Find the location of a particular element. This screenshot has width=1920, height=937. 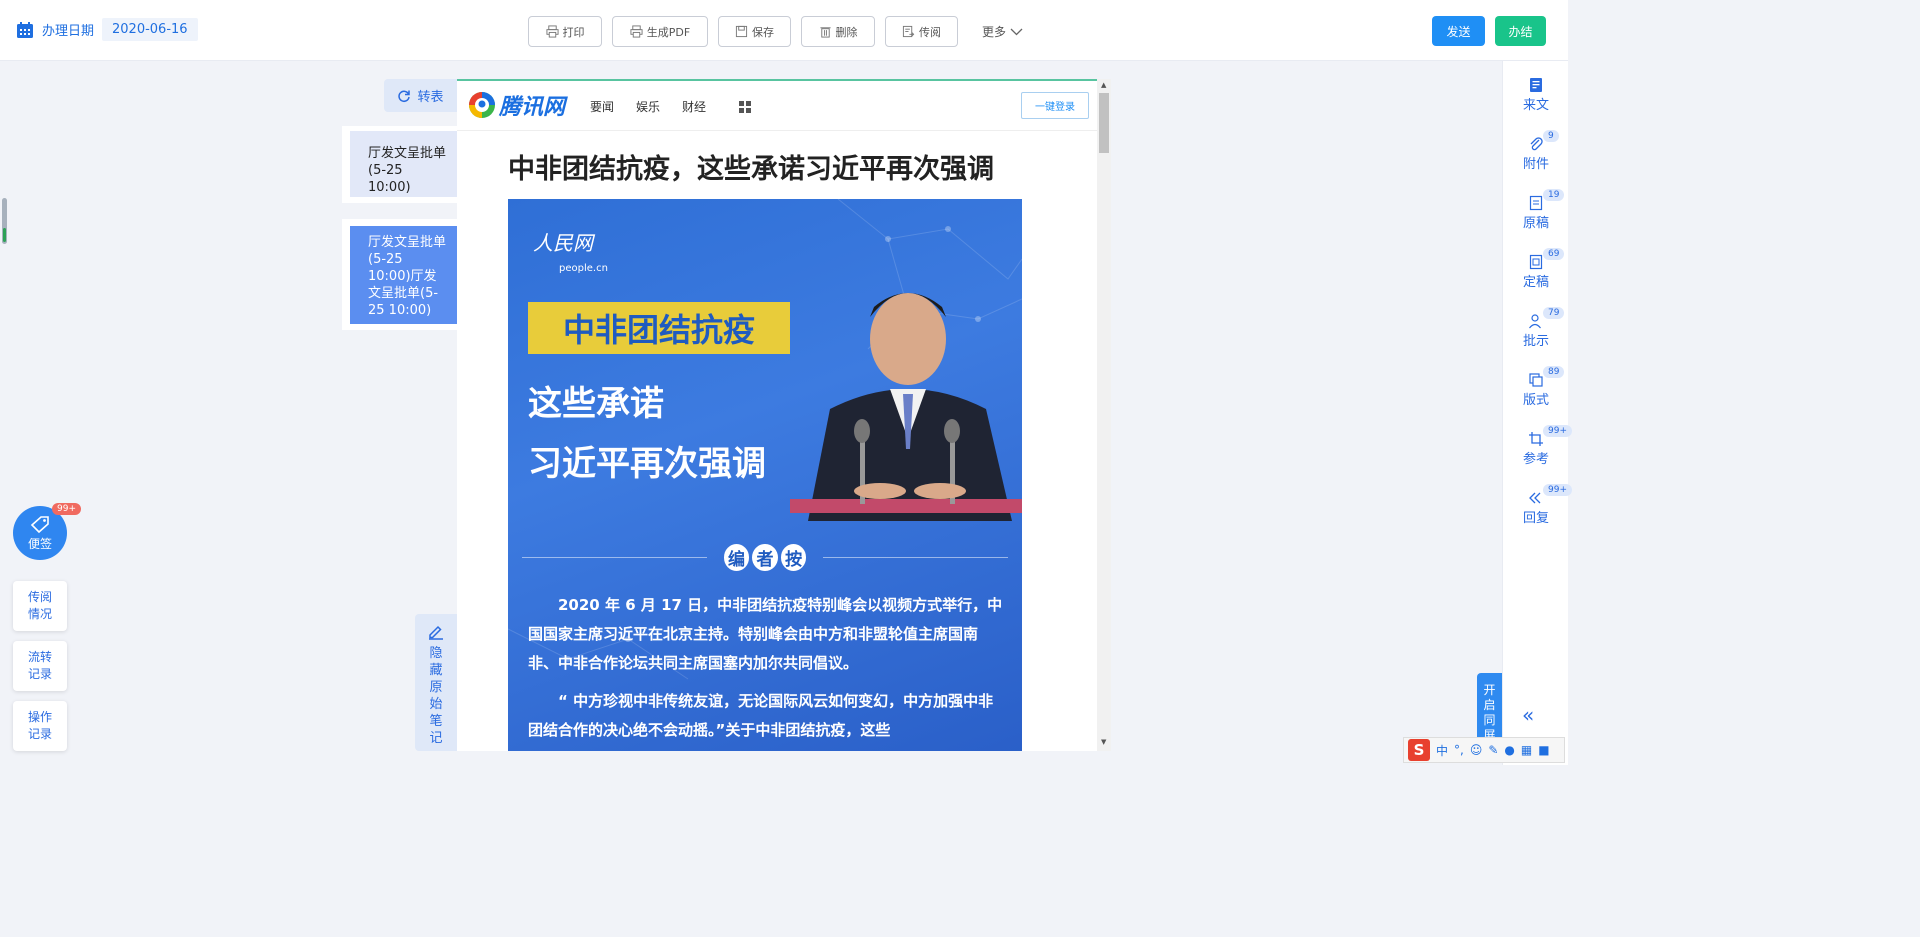

operation-record-label: 操作记录 is located at coordinates (39, 725).